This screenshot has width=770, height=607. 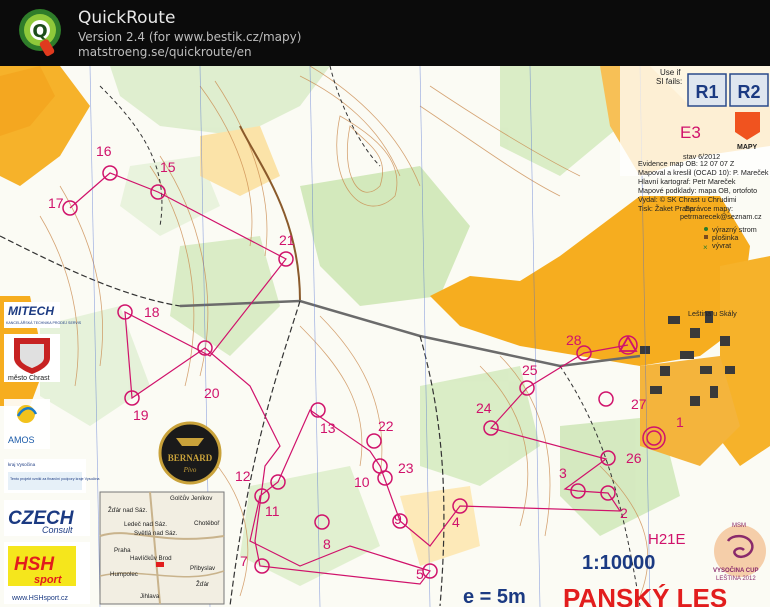 I want to click on hsh-url: www.HSHsport.cz, so click(x=40, y=598).